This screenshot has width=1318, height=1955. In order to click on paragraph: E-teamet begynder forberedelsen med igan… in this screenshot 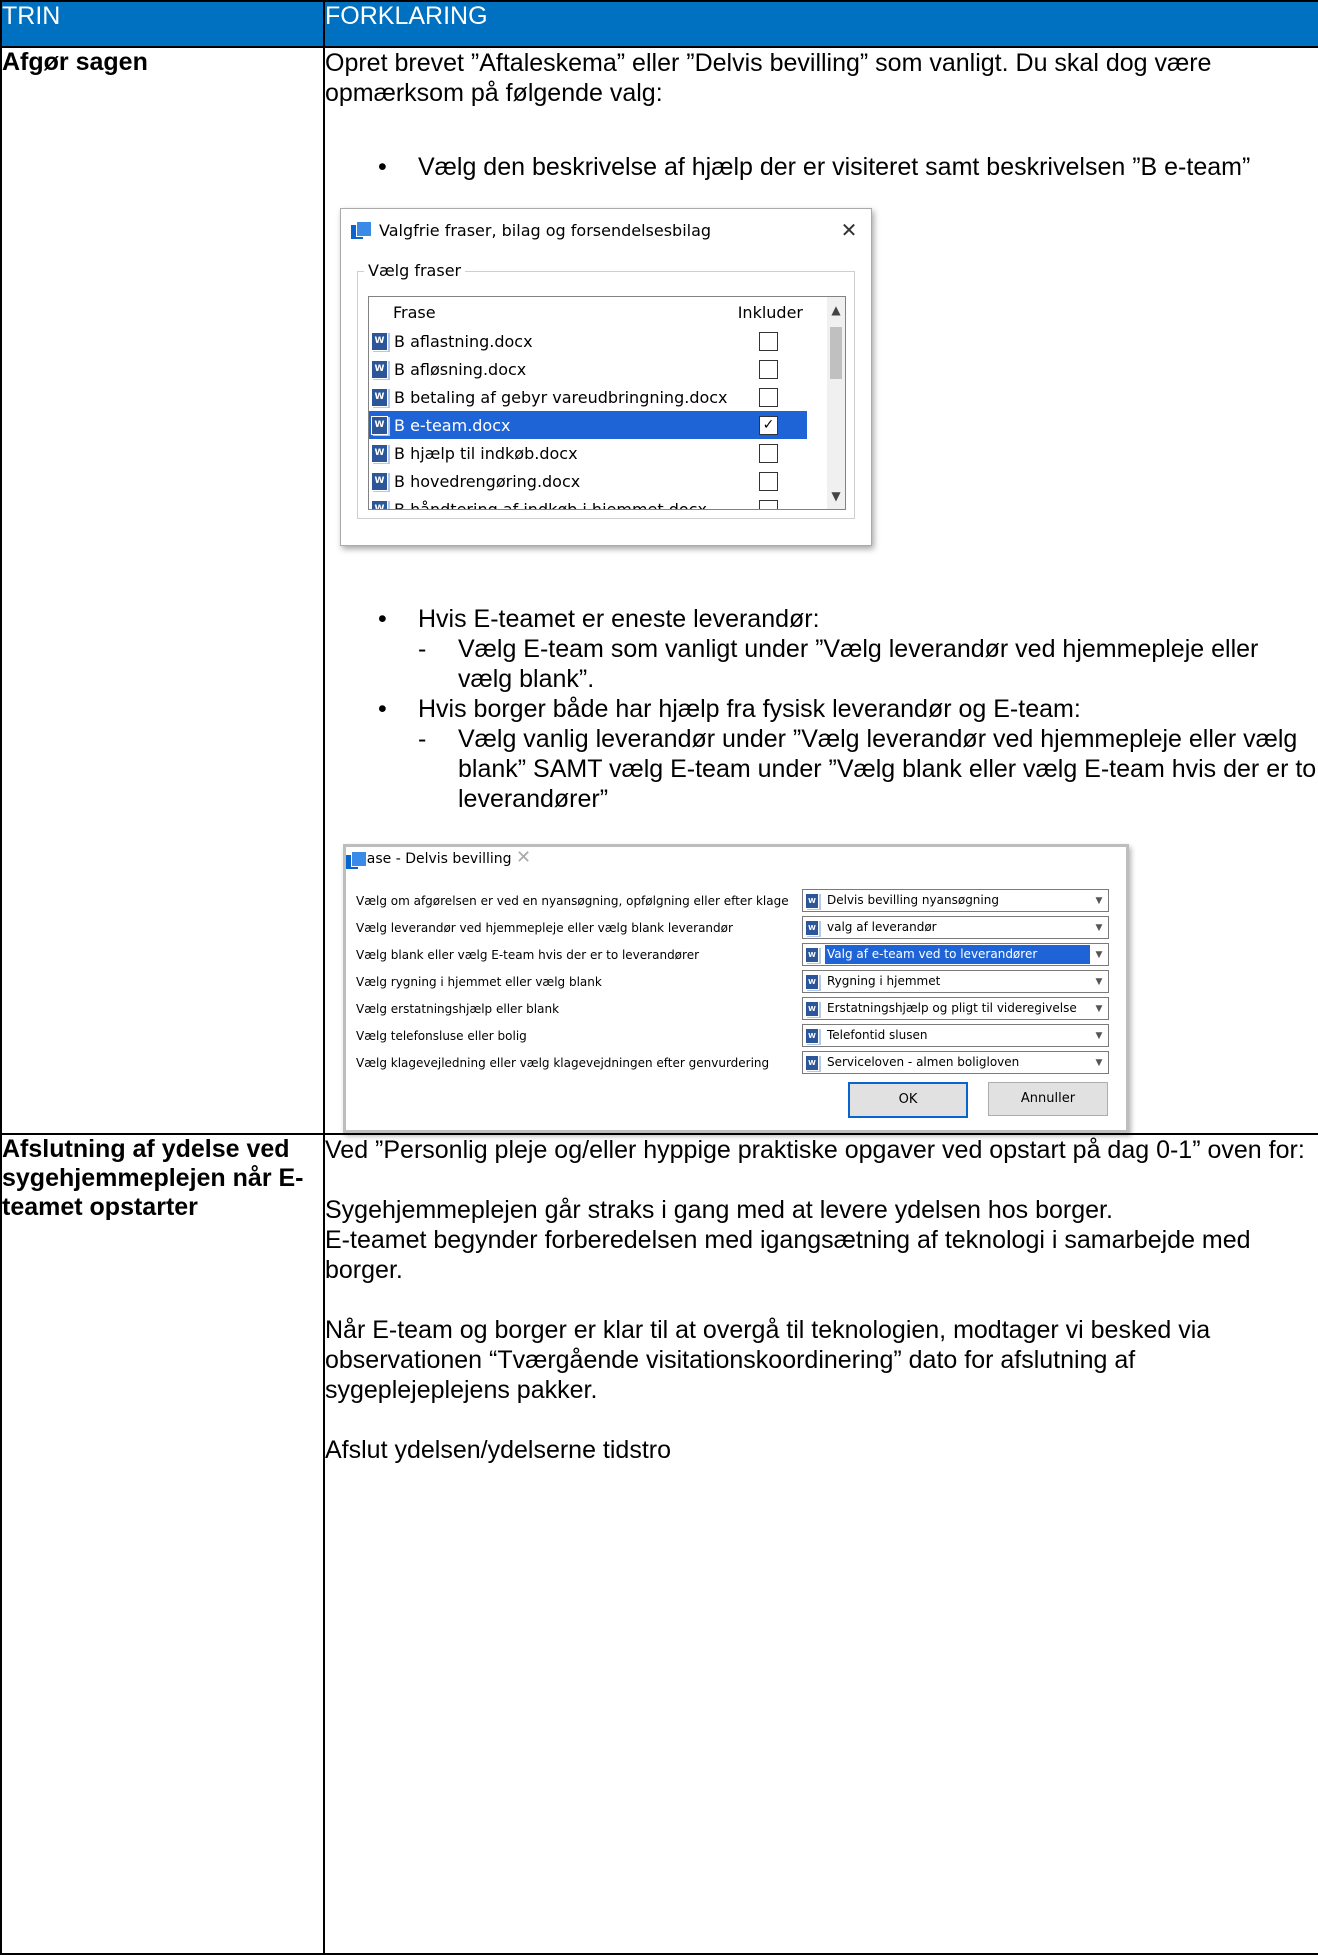, I will do `click(788, 1255)`.